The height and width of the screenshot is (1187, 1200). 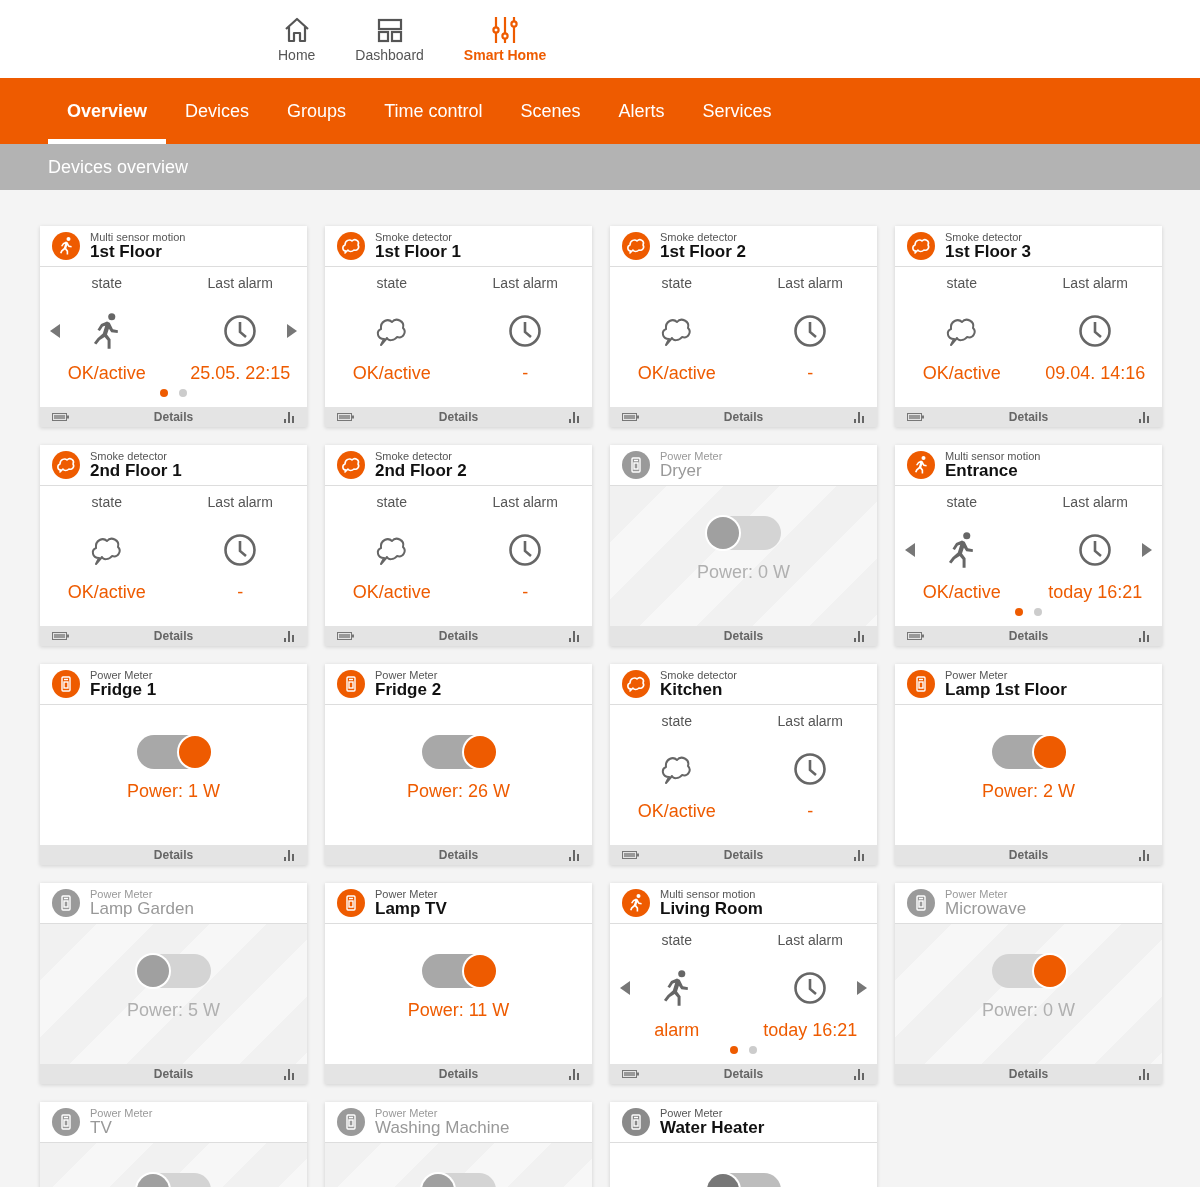 What do you see at coordinates (982, 471) in the screenshot?
I see `device-name: Entrance` at bounding box center [982, 471].